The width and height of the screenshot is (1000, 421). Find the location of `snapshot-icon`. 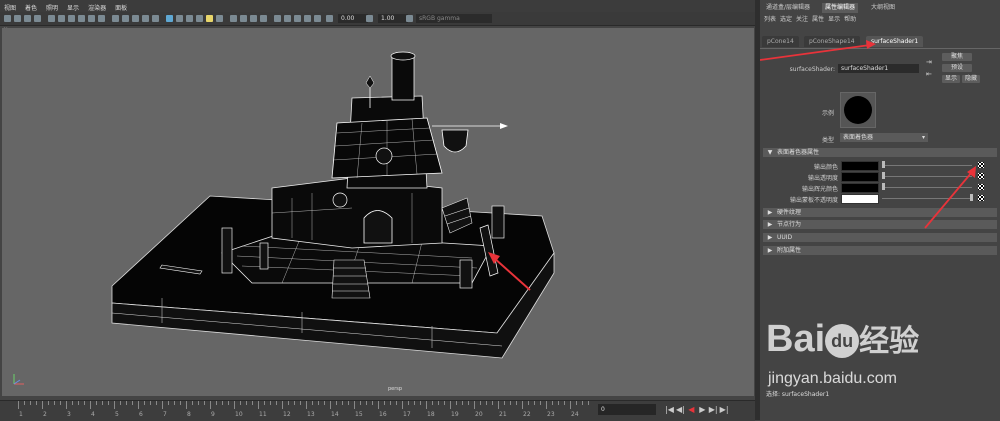

snapshot-icon is located at coordinates (287, 18).